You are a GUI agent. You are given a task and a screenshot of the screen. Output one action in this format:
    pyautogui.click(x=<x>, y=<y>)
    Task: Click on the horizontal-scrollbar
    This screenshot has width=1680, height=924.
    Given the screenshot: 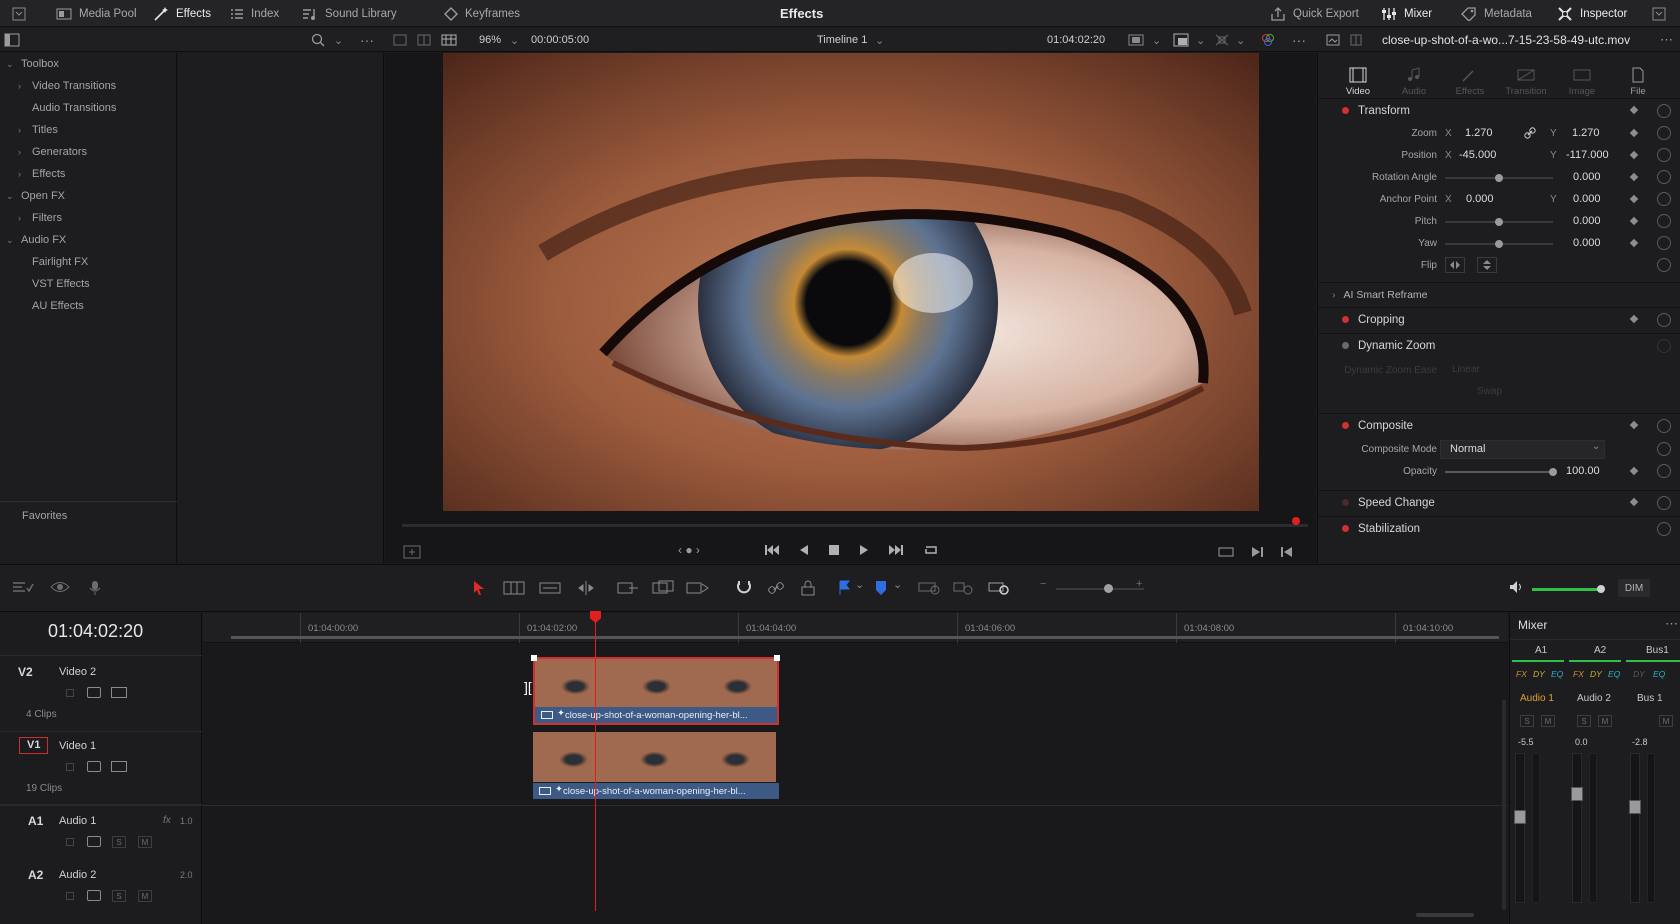 What is the action you would take?
    pyautogui.click(x=1445, y=915)
    